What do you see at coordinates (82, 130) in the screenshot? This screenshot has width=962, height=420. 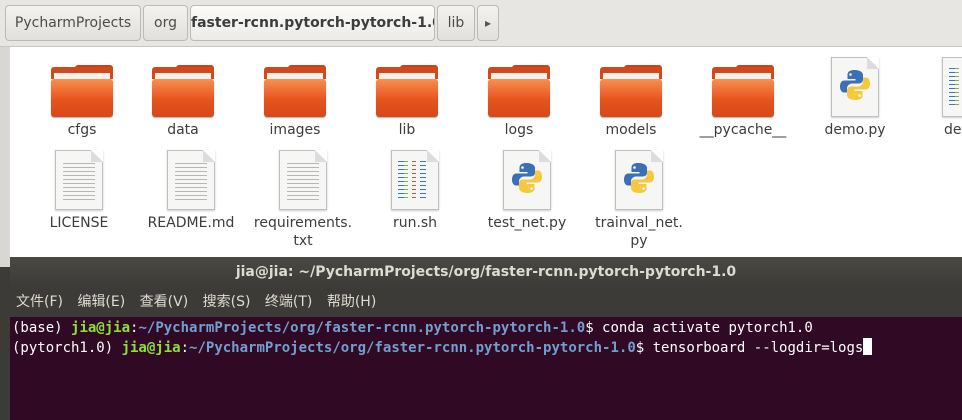 I see `file-label: cfgs` at bounding box center [82, 130].